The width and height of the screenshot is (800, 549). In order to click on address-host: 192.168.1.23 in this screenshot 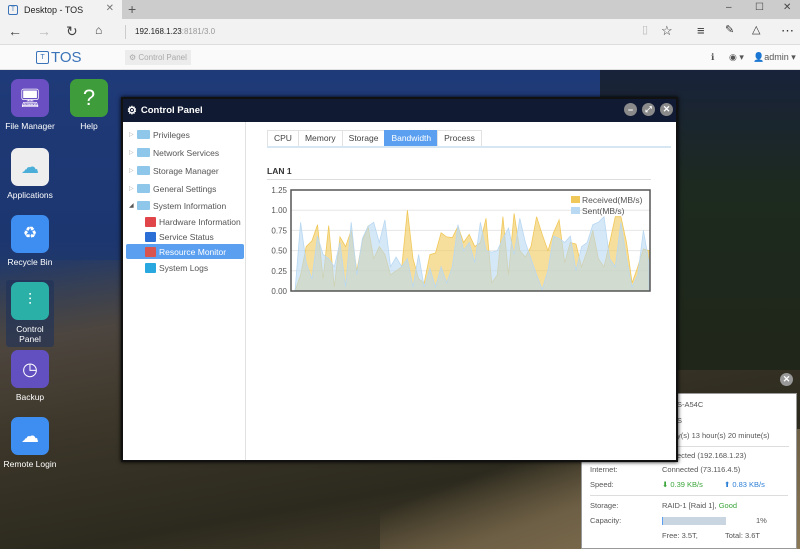, I will do `click(158, 31)`.